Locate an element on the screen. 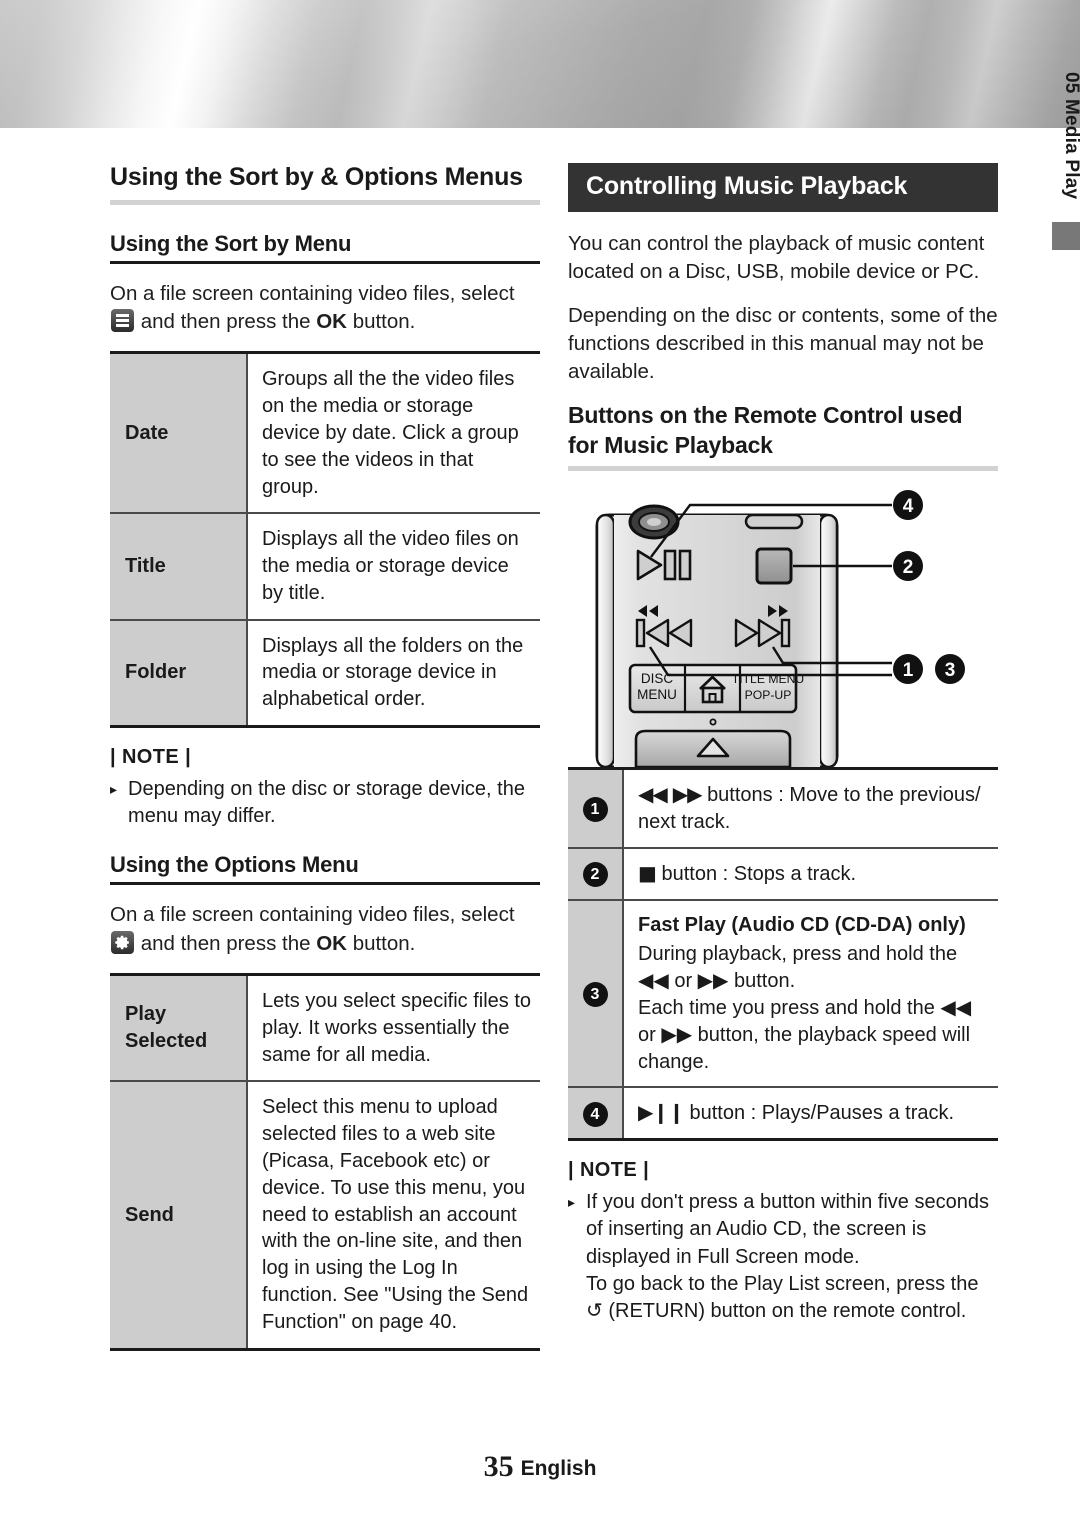 Image resolution: width=1080 pixels, height=1532 pixels. table-row: 4 ▶❙❙ button : Plays/Pauses a track. is located at coordinates (783, 1113).